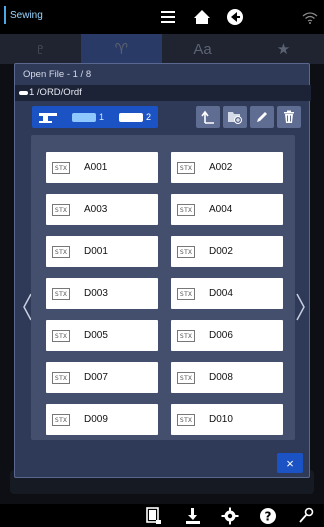 This screenshot has height=527, width=324. I want to click on file-button: STX A003, so click(102, 209).